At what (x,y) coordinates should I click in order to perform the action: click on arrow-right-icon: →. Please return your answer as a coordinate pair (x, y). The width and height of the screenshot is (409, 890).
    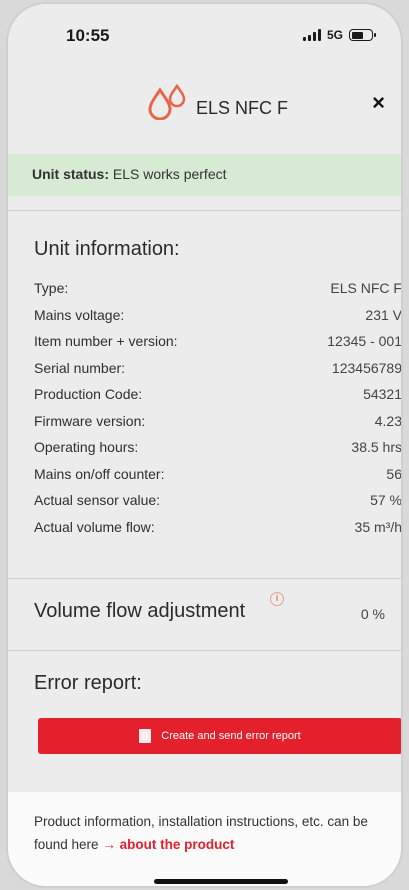
    Looking at the image, I should click on (109, 844).